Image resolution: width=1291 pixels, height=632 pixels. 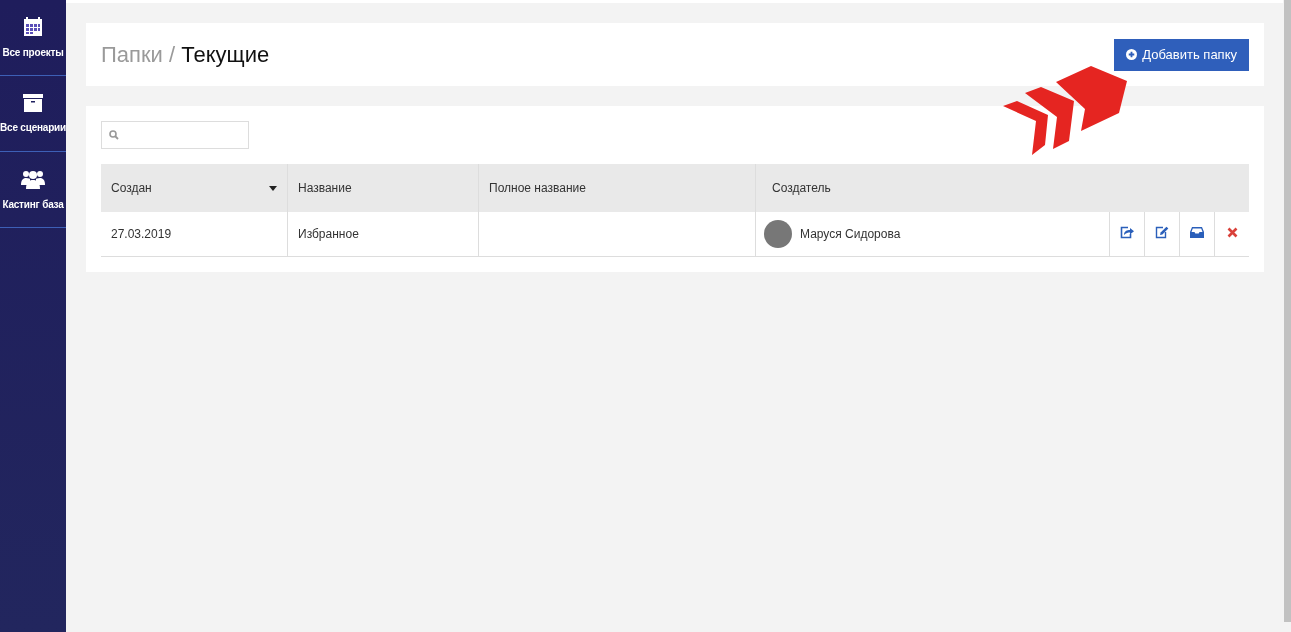 I want to click on scrollbar, so click(x=1287, y=311).